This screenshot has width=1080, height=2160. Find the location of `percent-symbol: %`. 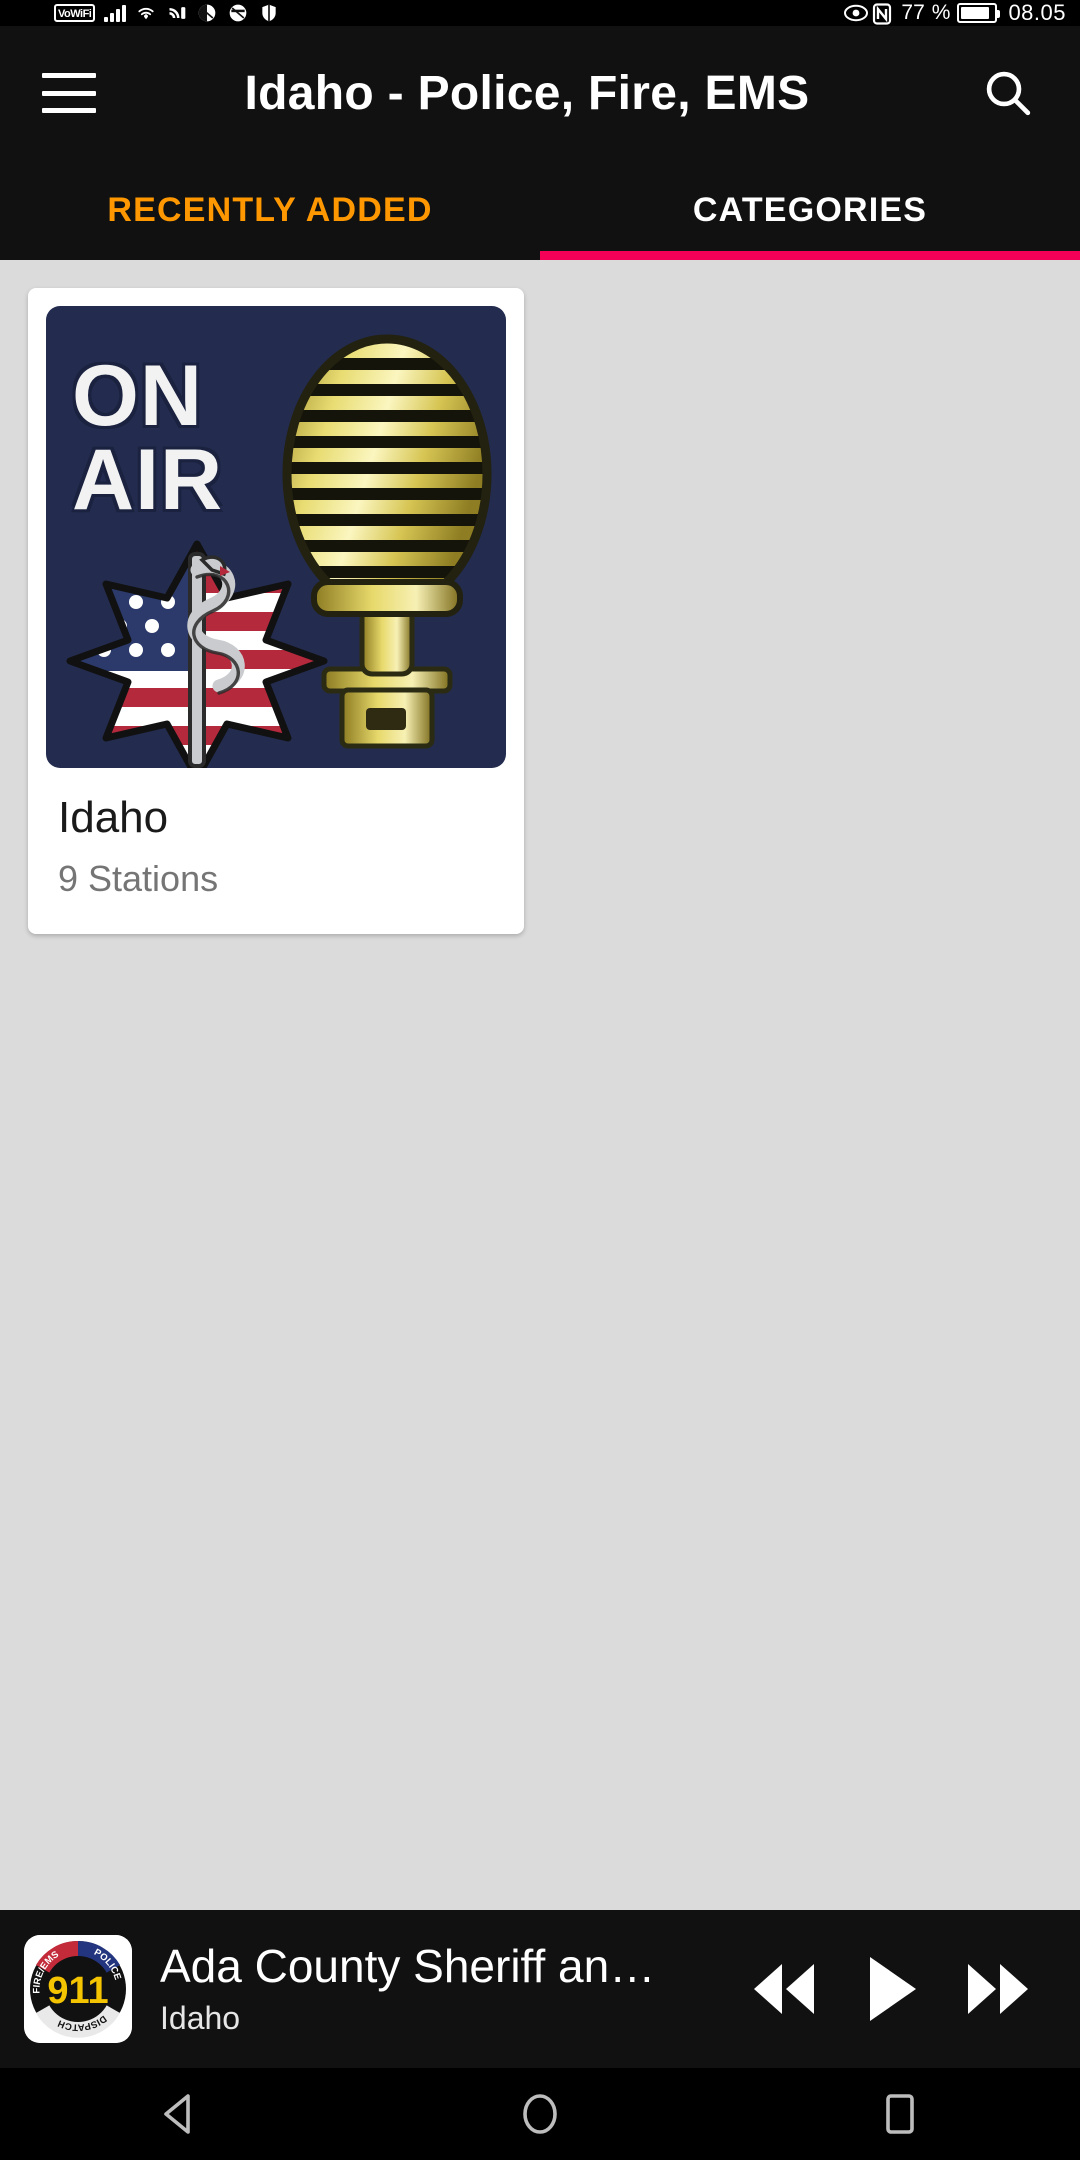

percent-symbol: % is located at coordinates (941, 12).